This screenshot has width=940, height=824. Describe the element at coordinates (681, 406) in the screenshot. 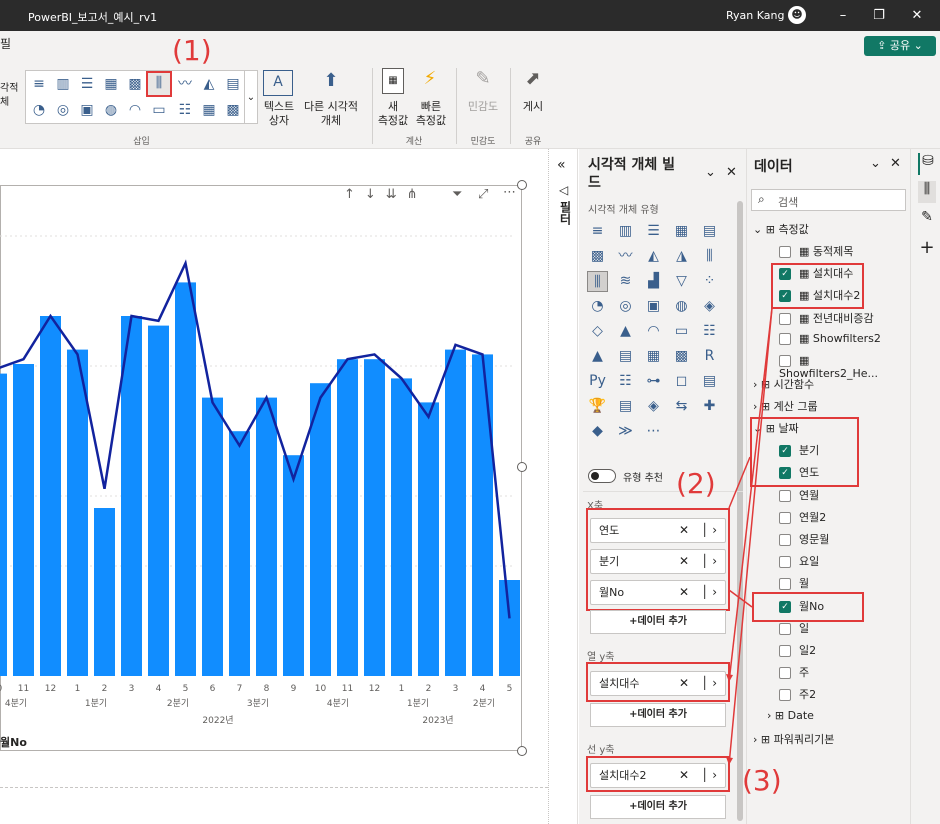

I see `power-automate-icon: ⇆` at that location.